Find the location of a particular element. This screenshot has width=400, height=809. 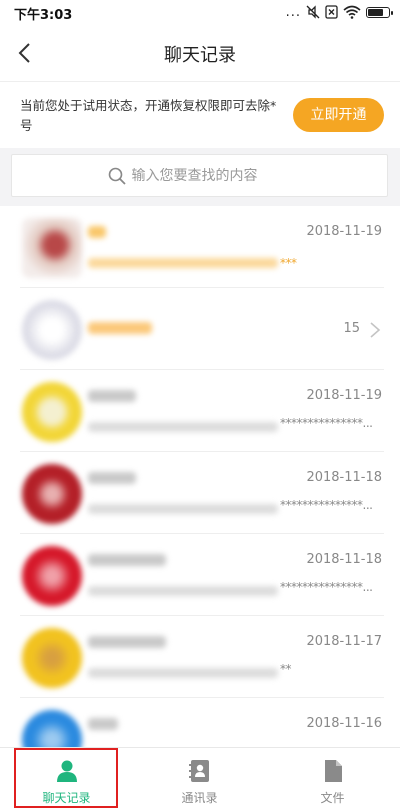

search-box is located at coordinates (199, 175).